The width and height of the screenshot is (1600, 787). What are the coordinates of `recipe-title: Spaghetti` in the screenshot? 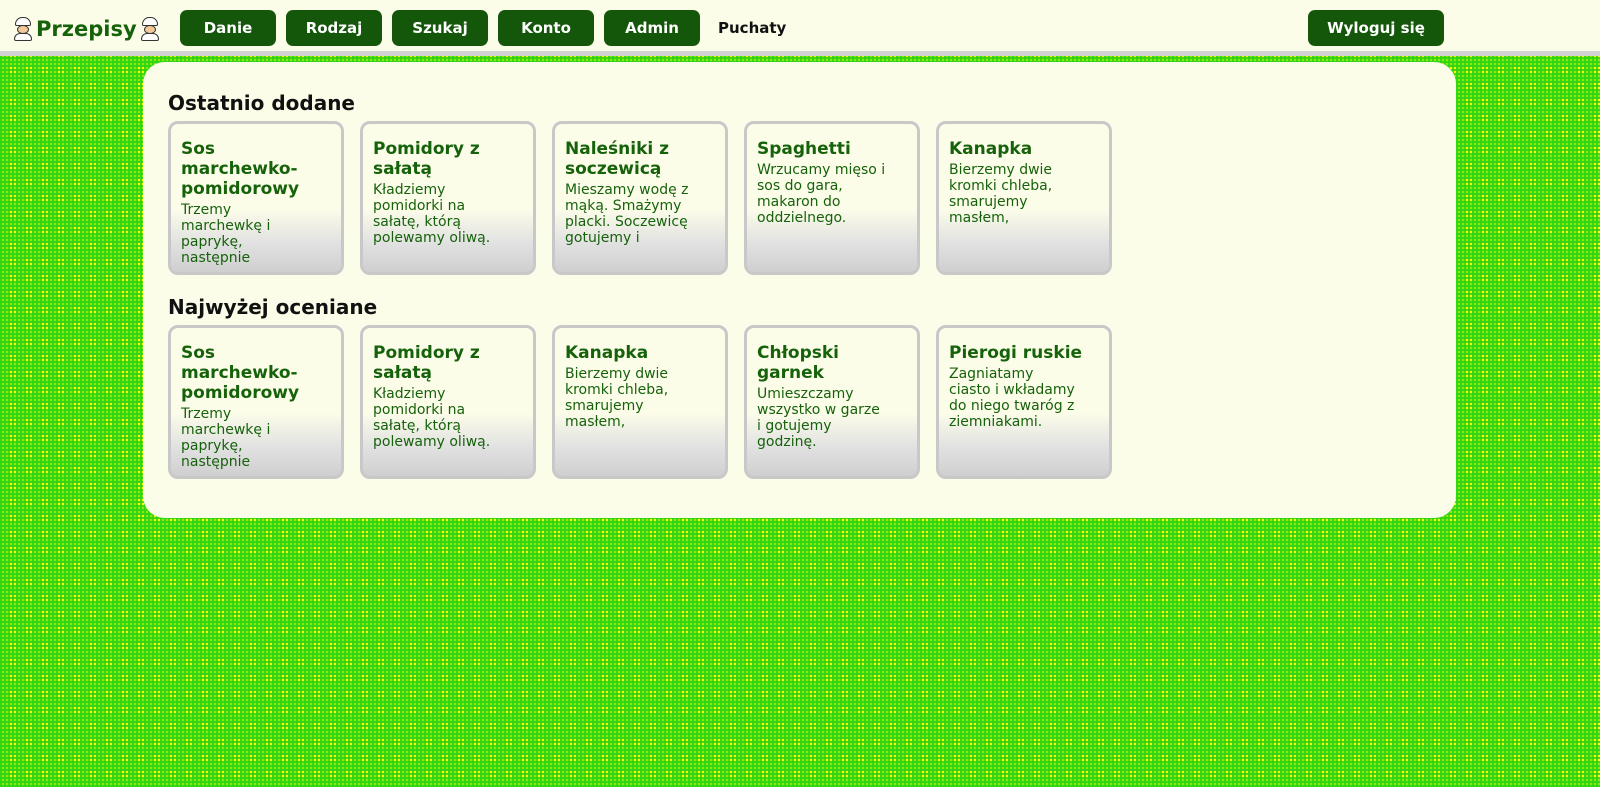 It's located at (804, 149).